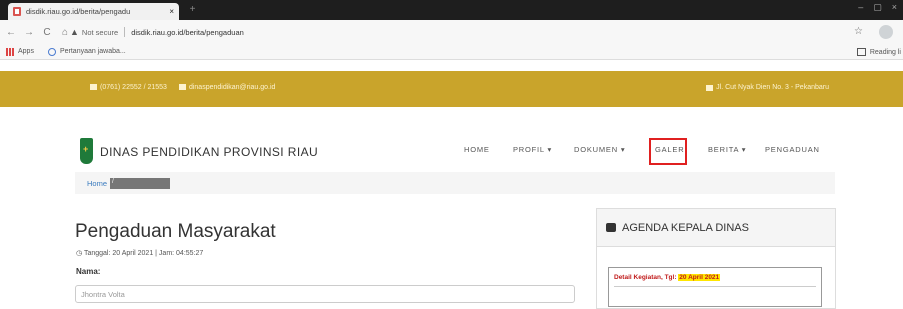 The image size is (903, 309). Describe the element at coordinates (80, 253) in the screenshot. I see `clock-icon: ◷` at that location.